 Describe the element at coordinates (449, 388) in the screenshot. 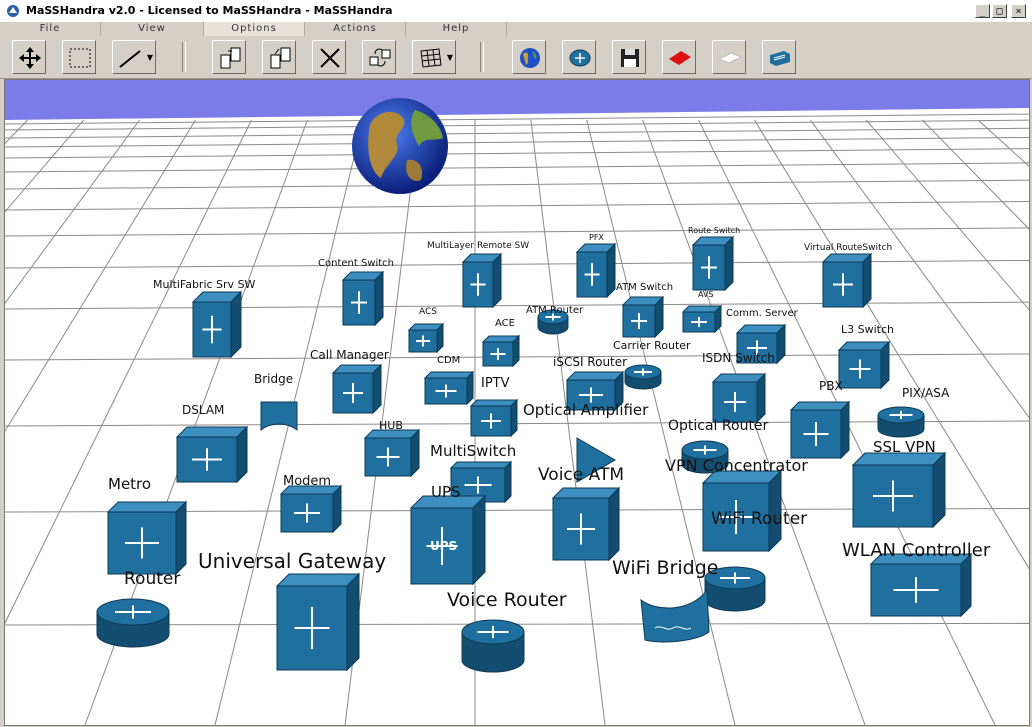

I see `cdm-device` at that location.